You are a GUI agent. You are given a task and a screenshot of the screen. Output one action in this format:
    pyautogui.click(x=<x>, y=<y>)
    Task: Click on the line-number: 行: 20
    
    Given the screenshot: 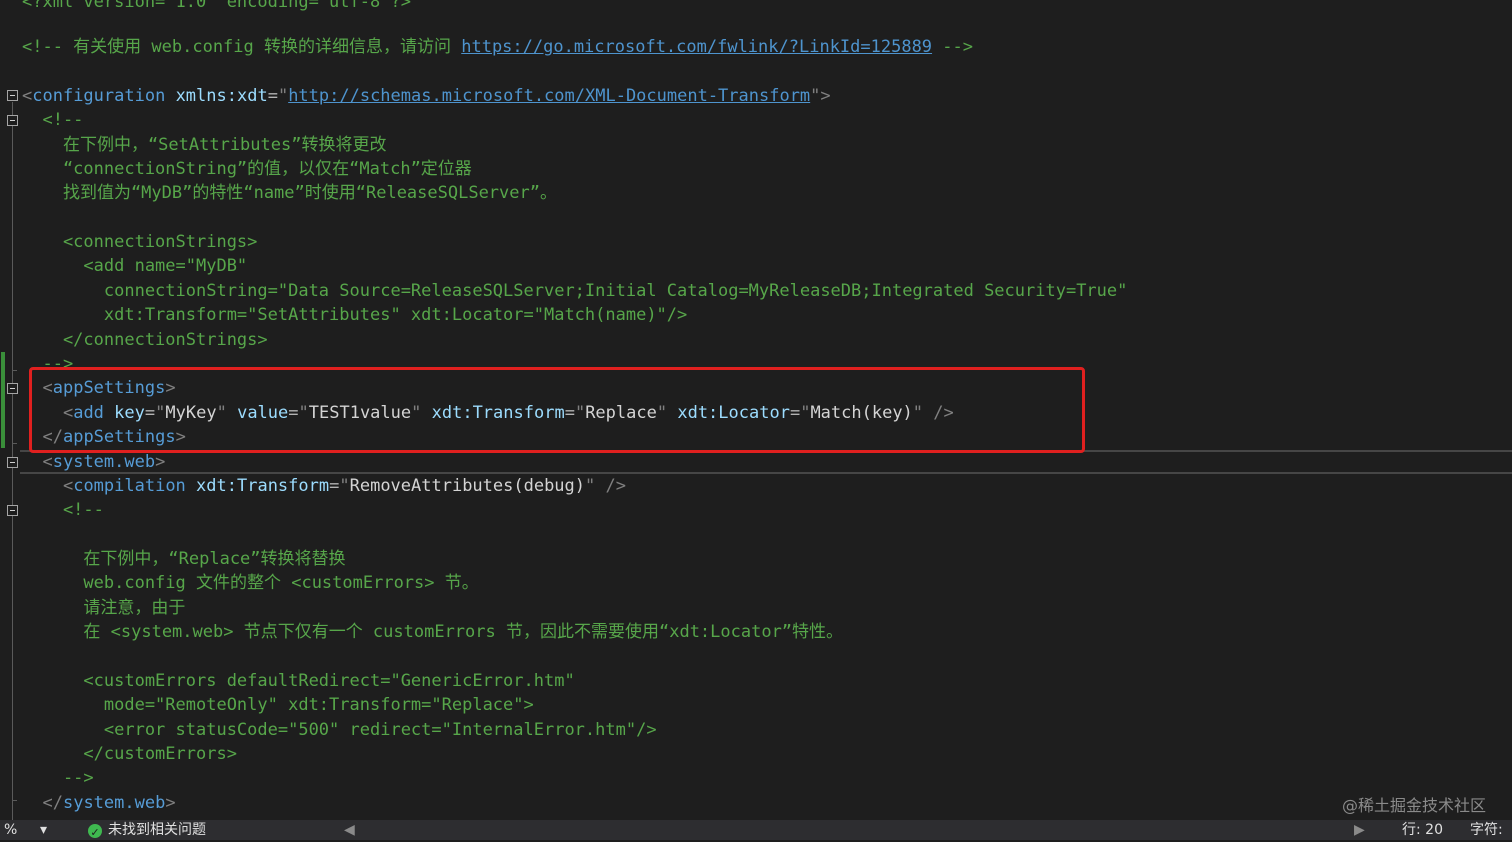 What is the action you would take?
    pyautogui.click(x=1422, y=830)
    